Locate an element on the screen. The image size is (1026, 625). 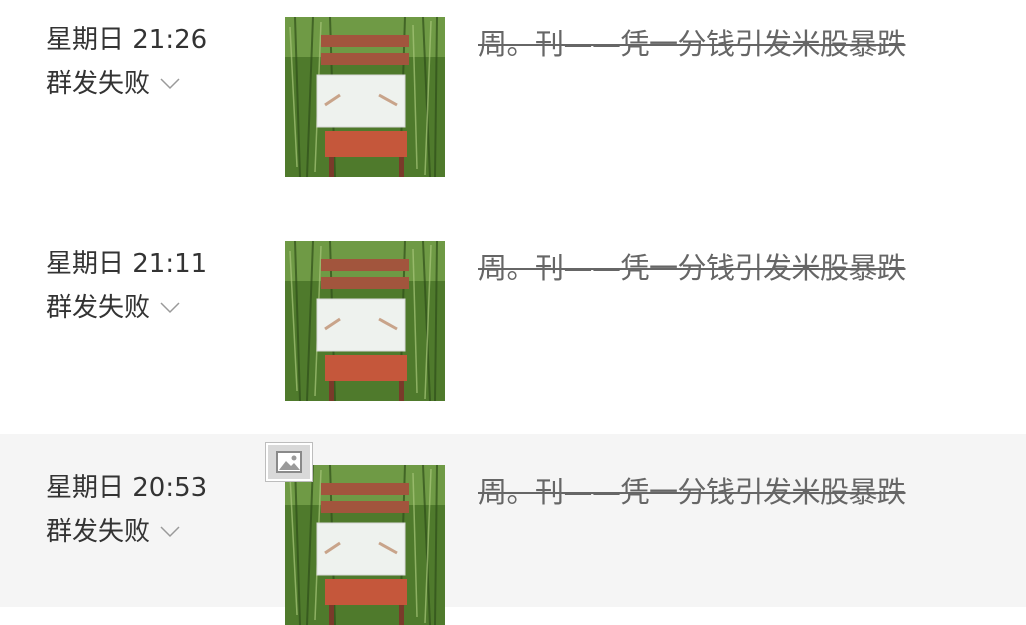
picture-glyph is located at coordinates (289, 462).